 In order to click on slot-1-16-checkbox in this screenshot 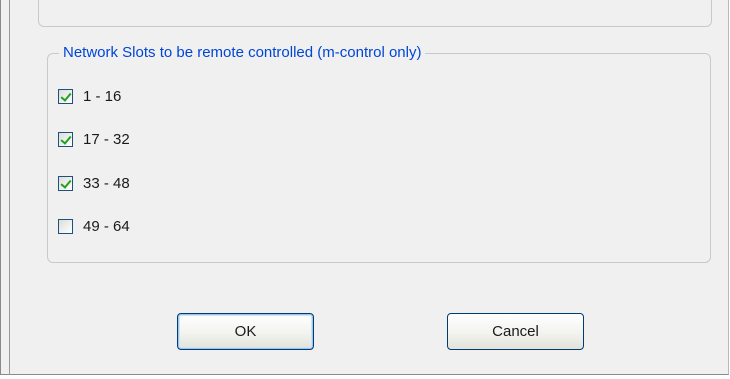, I will do `click(65, 96)`.